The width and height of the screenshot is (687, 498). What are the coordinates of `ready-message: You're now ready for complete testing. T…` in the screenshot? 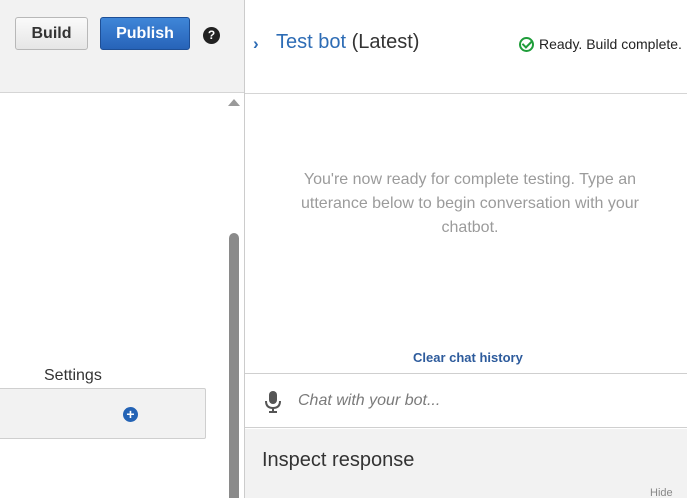 It's located at (470, 203).